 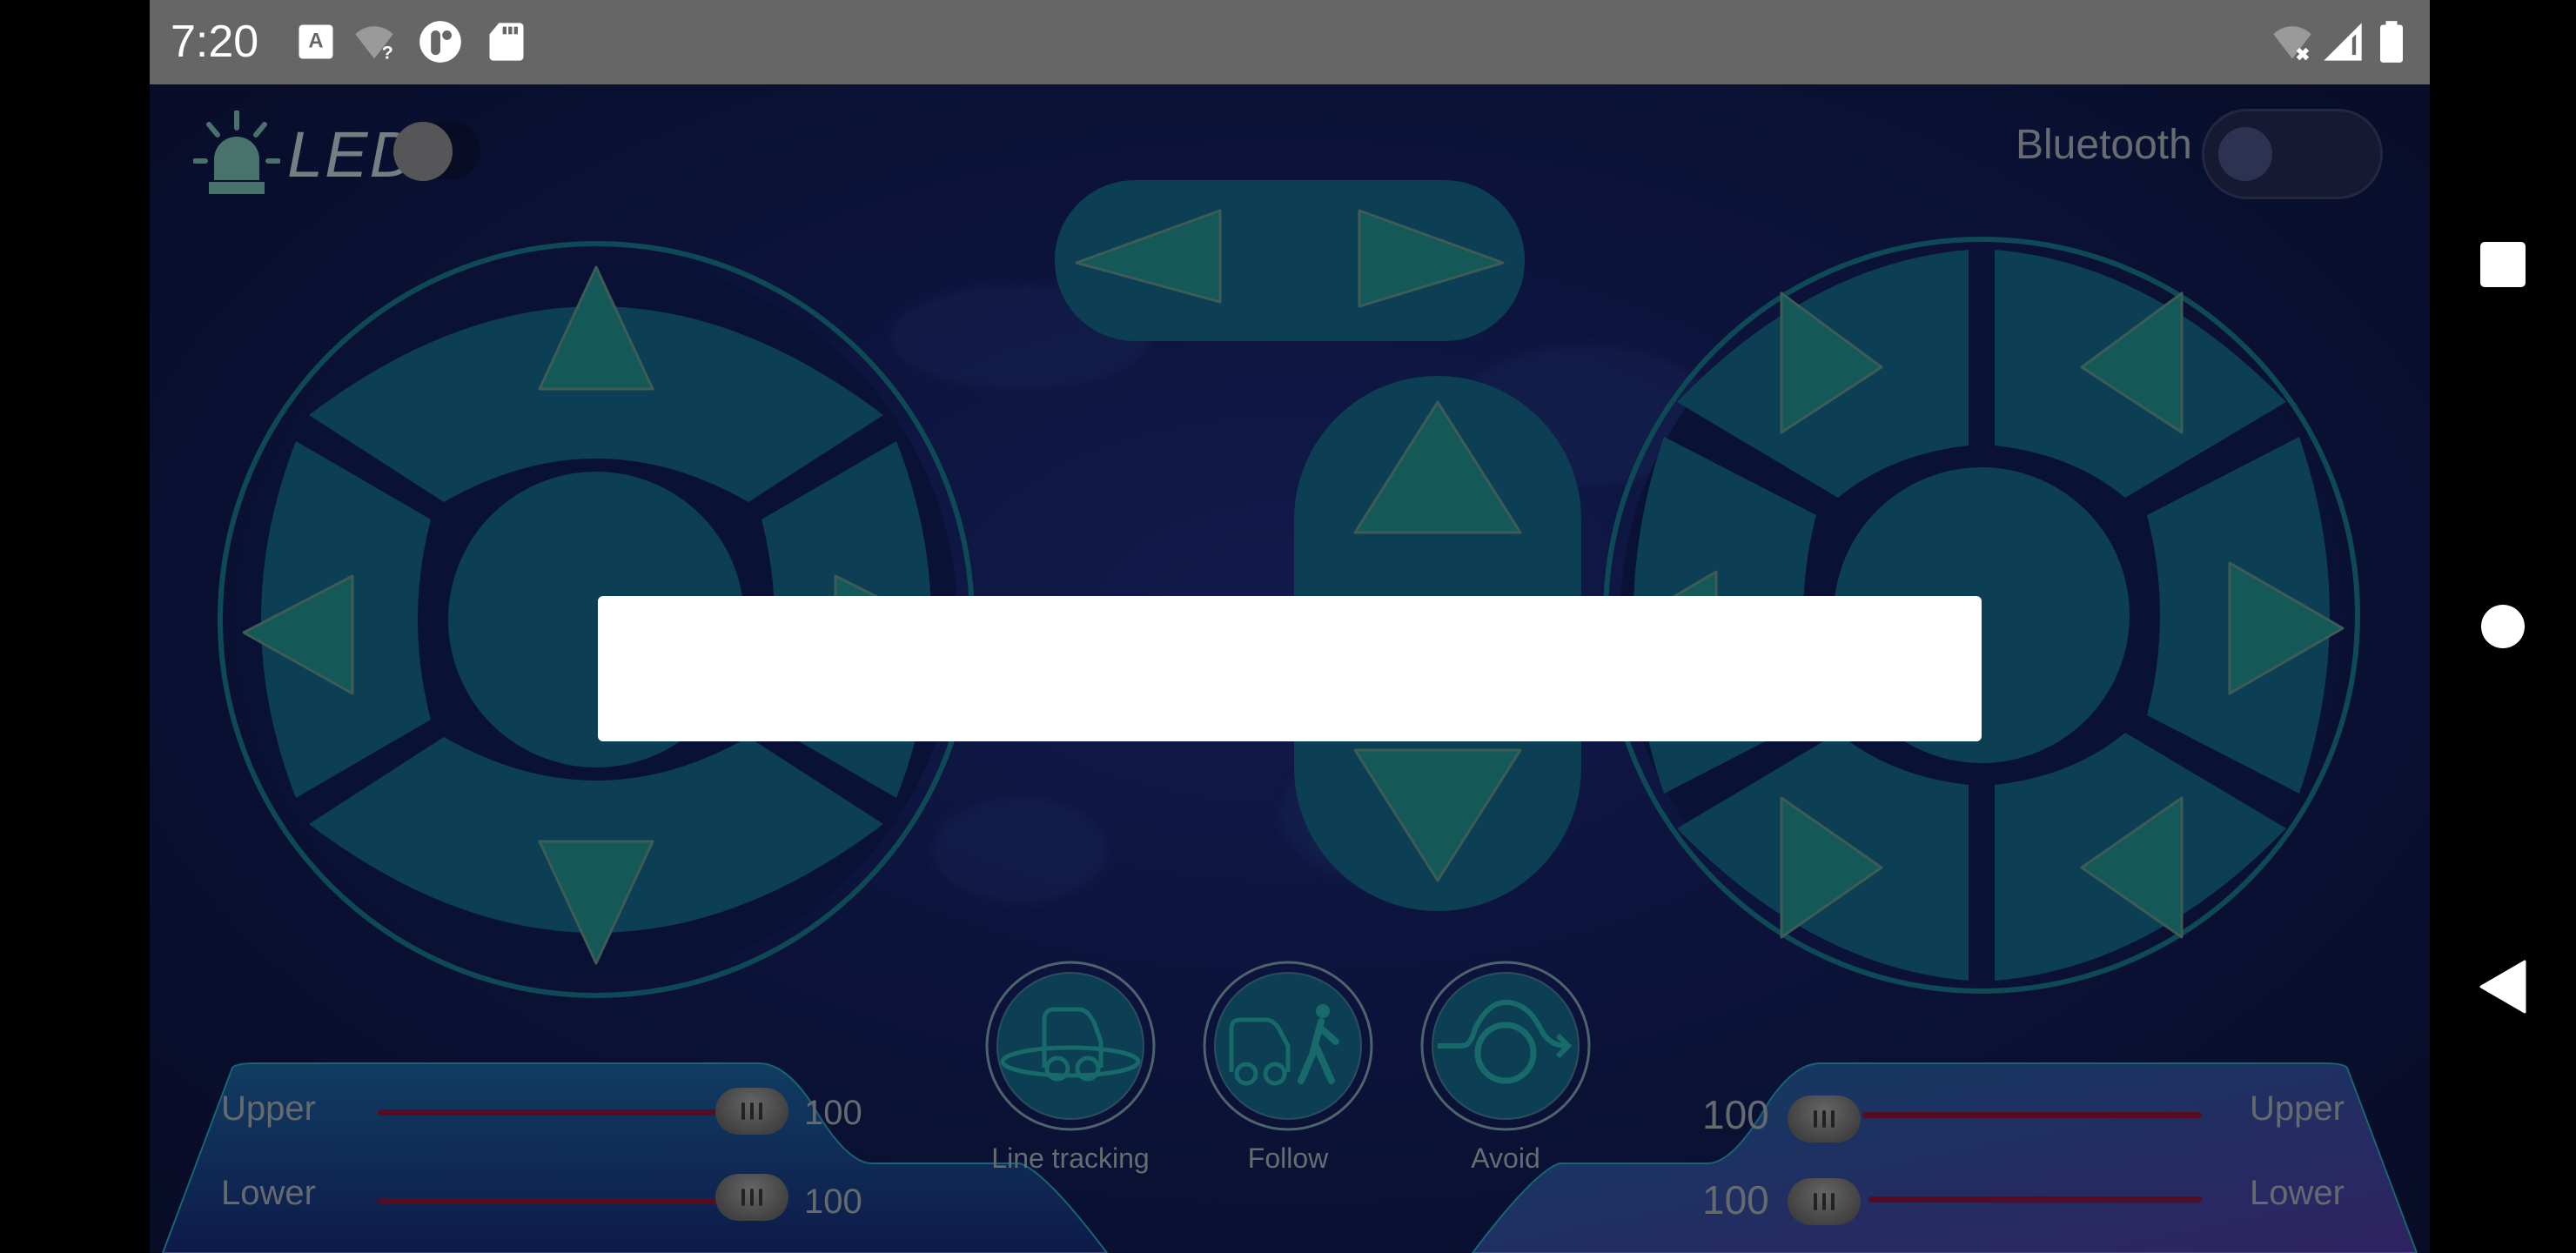 What do you see at coordinates (440, 42) in the screenshot?
I see `app-notification-icon` at bounding box center [440, 42].